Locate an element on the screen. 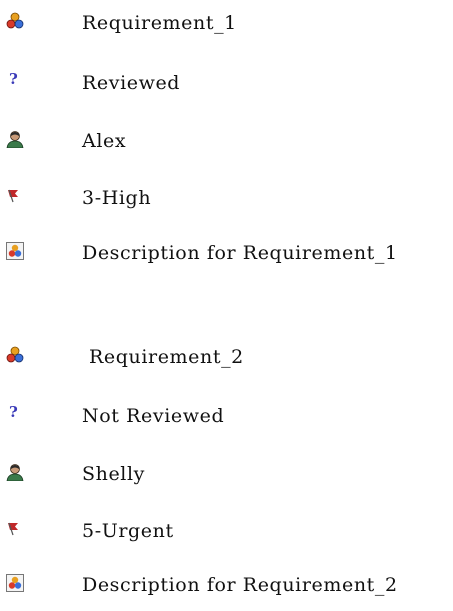 The image size is (453, 611). description-text: Description for Requirement_1 is located at coordinates (240, 253).